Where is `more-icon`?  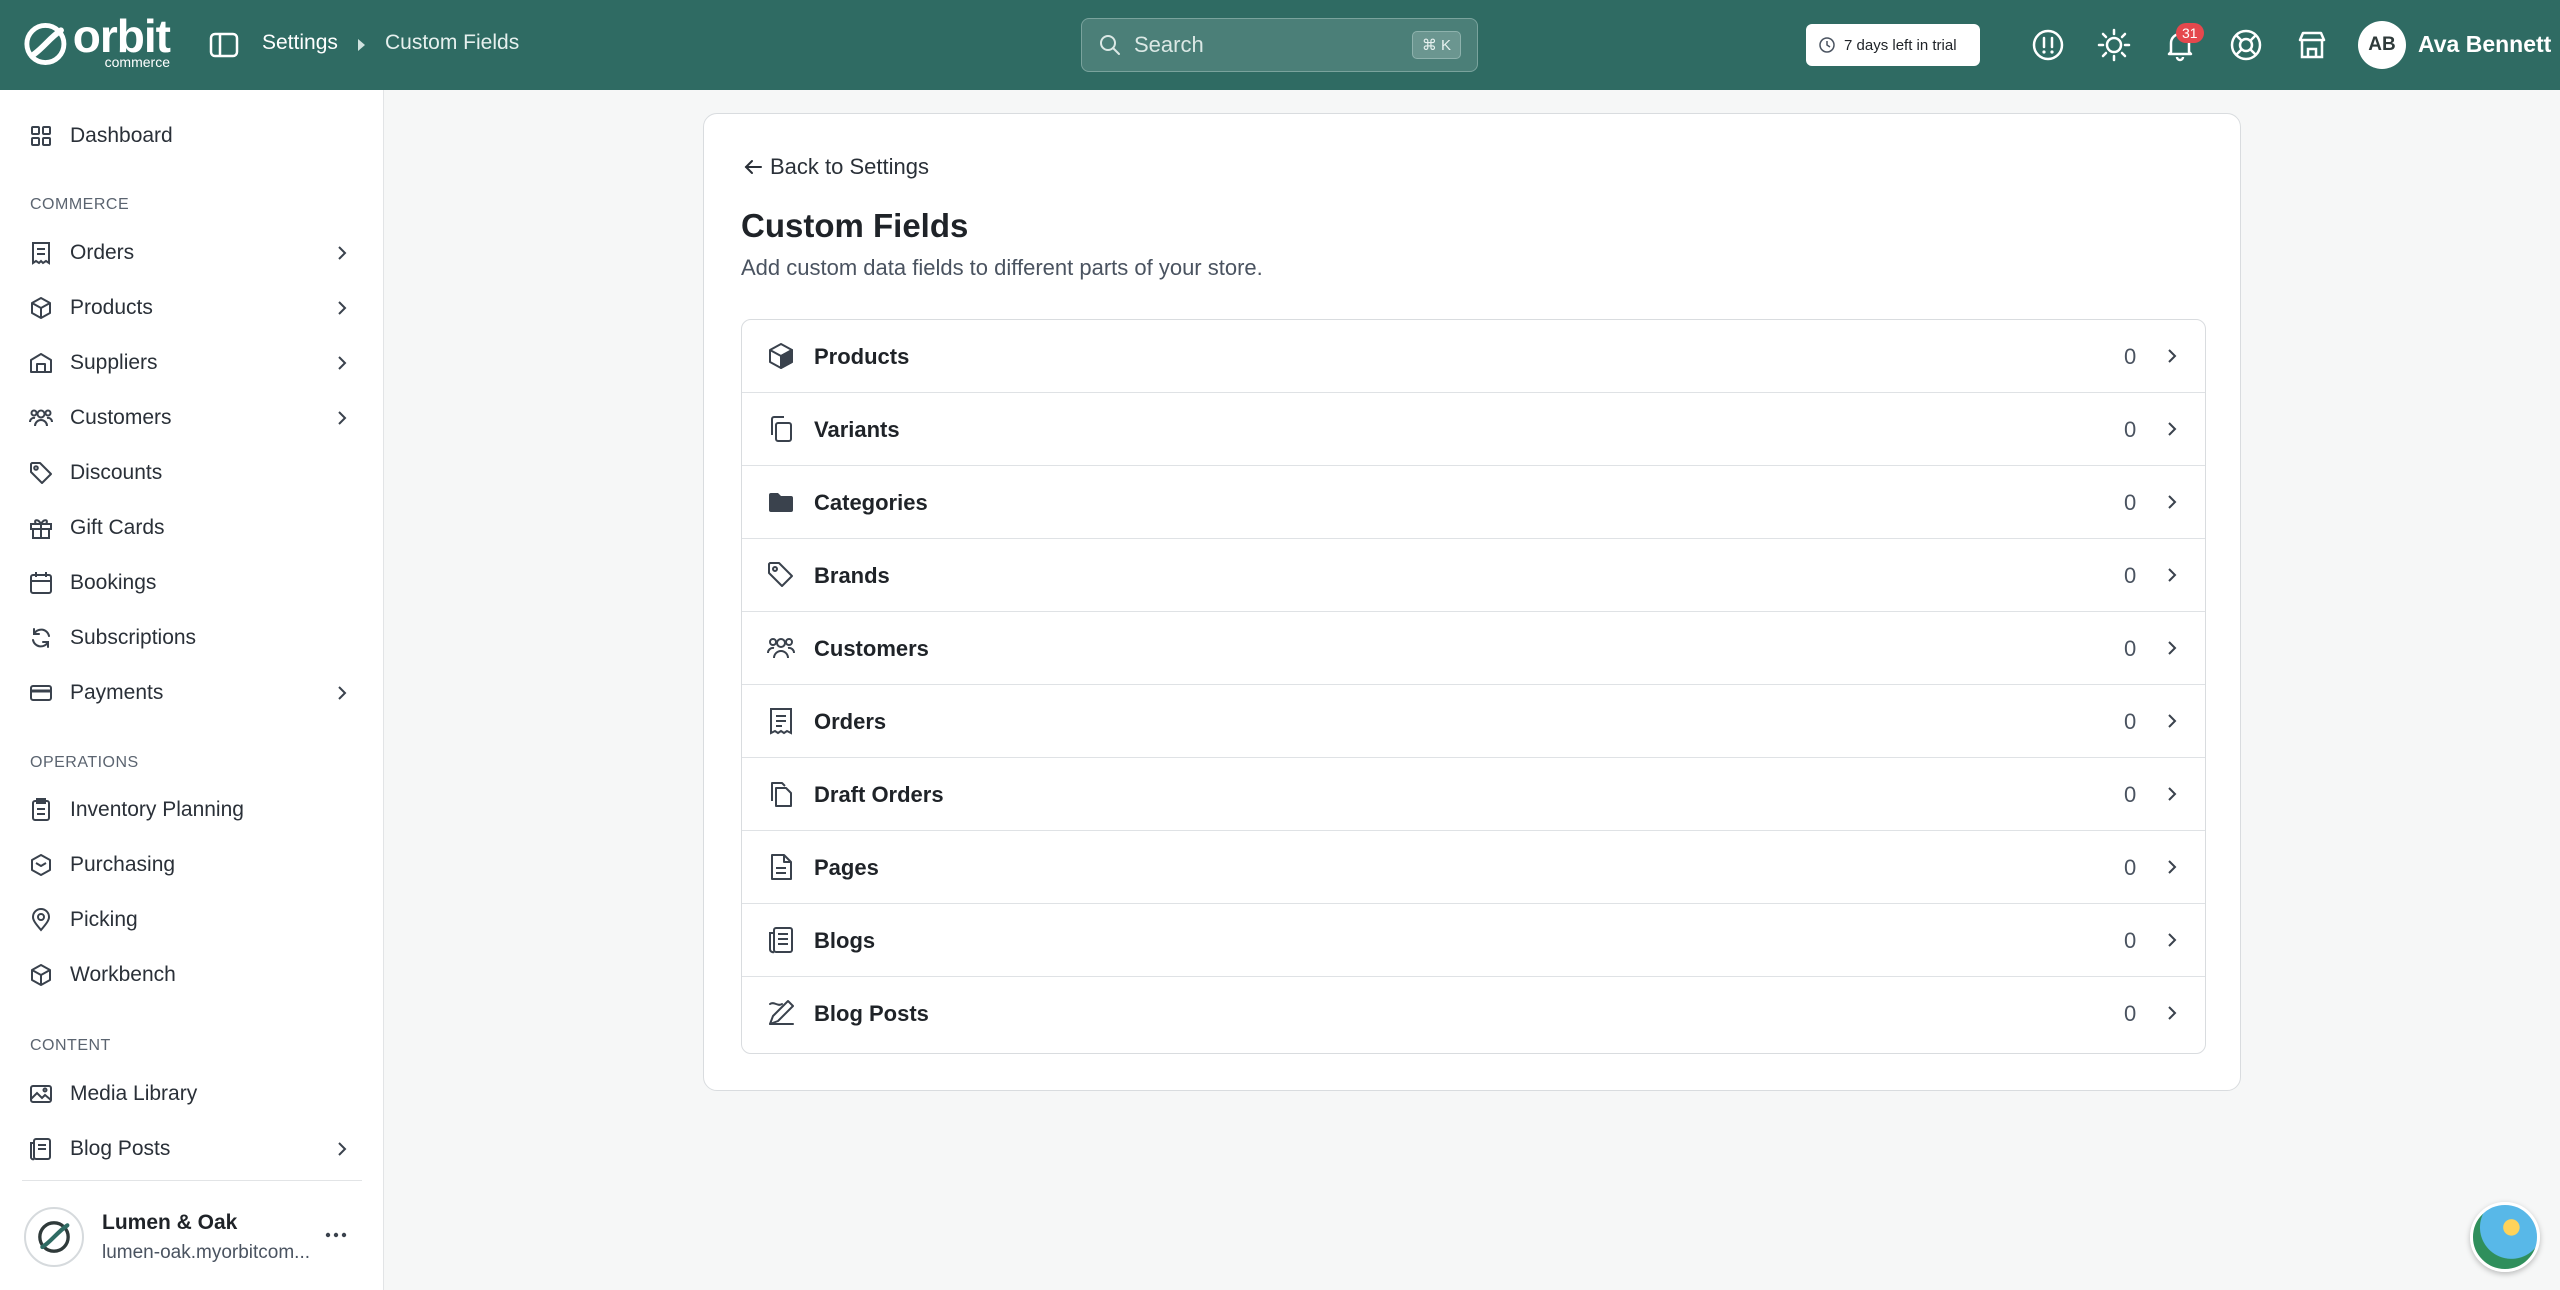 more-icon is located at coordinates (336, 1235).